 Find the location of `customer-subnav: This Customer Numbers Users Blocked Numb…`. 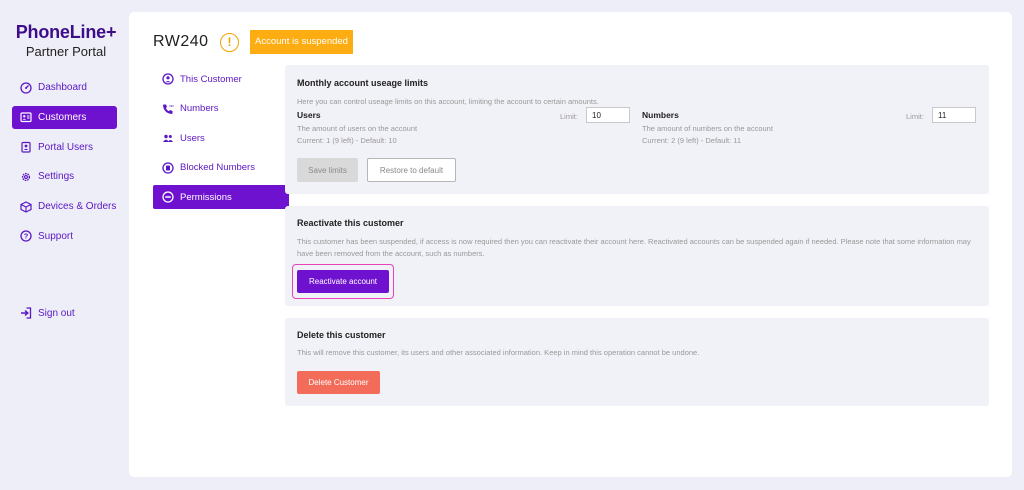

customer-subnav: This Customer Numbers Users Blocked Numb… is located at coordinates (221, 138).